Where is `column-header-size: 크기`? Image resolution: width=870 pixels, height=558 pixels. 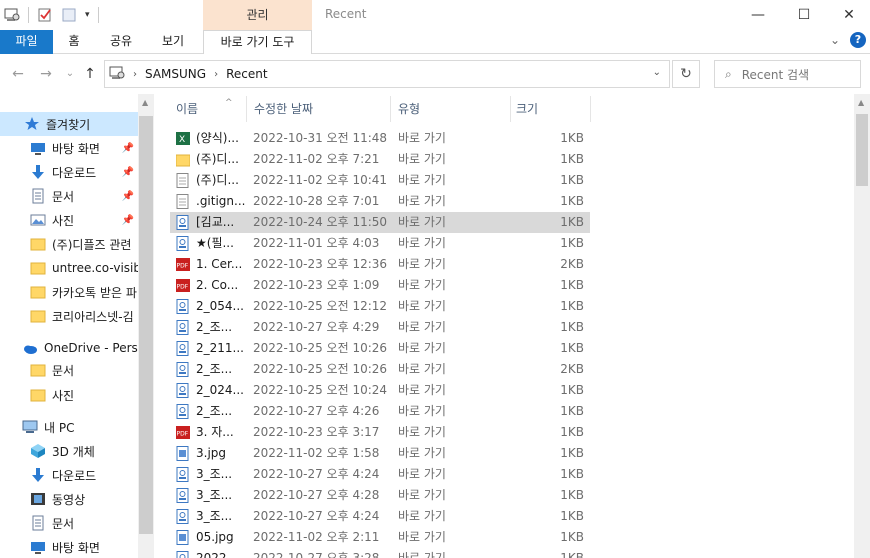 column-header-size: 크기 is located at coordinates (527, 109).